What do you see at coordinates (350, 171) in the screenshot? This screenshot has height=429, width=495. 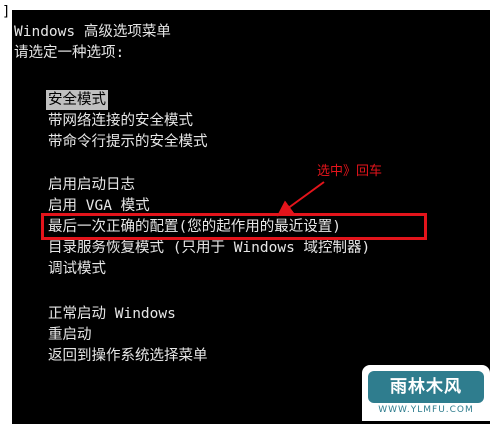 I see `annotation-label: 选中》回车` at bounding box center [350, 171].